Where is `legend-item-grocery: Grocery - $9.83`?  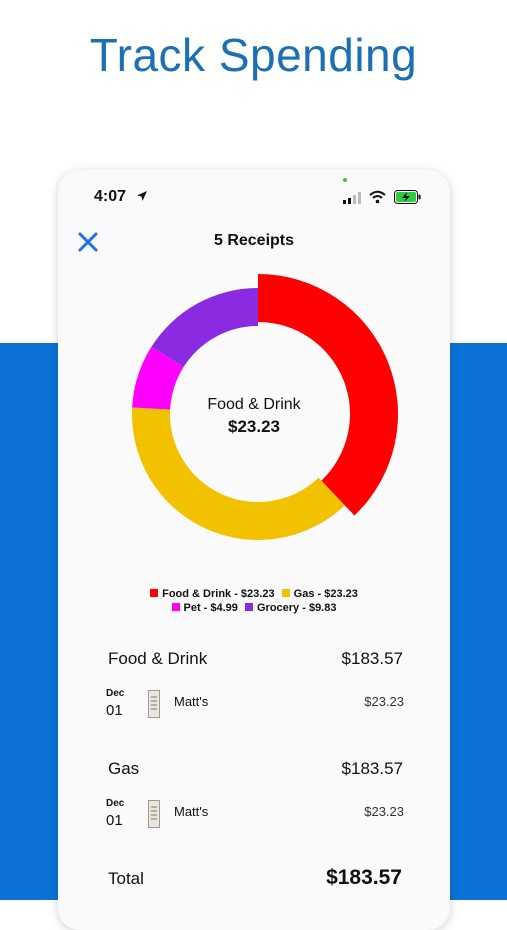 legend-item-grocery: Grocery - $9.83 is located at coordinates (290, 608).